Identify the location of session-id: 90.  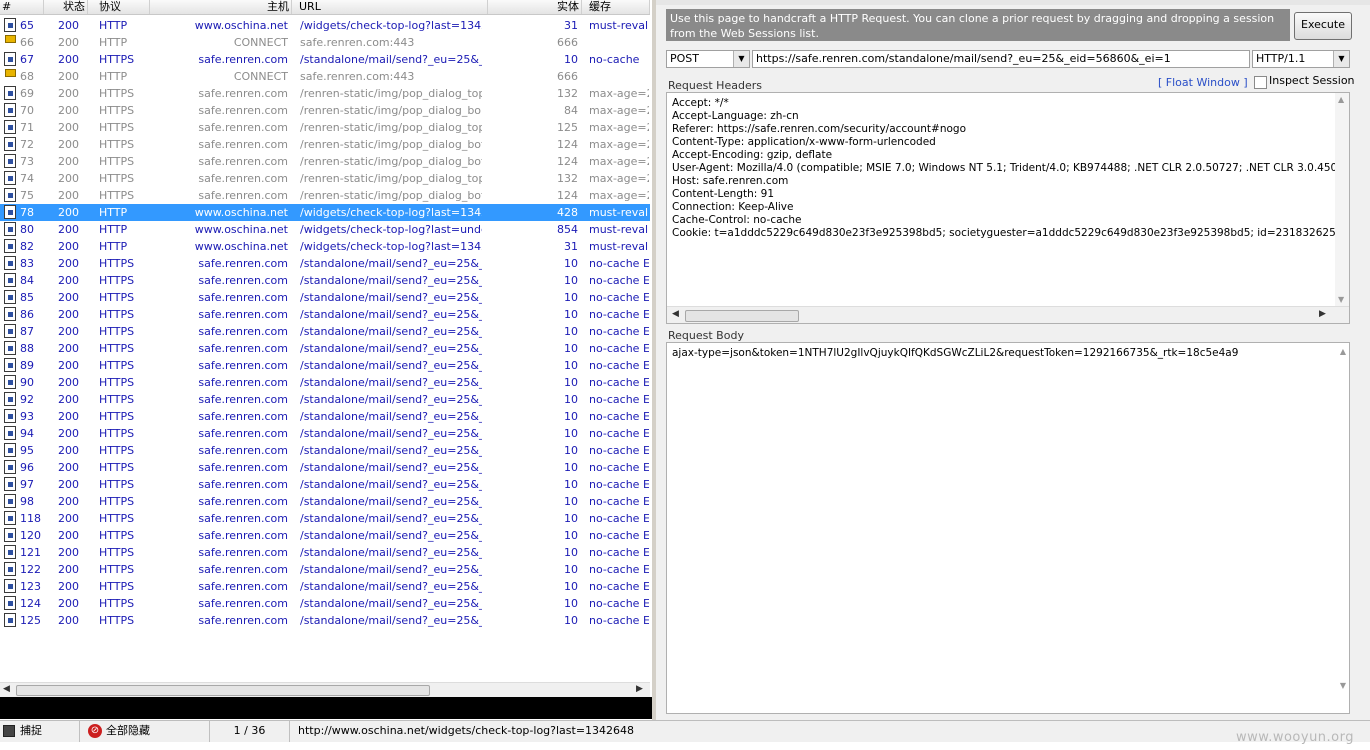
(27, 382).